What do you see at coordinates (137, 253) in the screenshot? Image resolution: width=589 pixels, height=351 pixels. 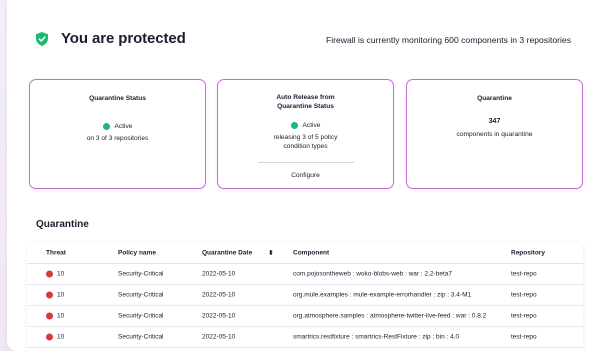 I see `column-header-policy: Policy name` at bounding box center [137, 253].